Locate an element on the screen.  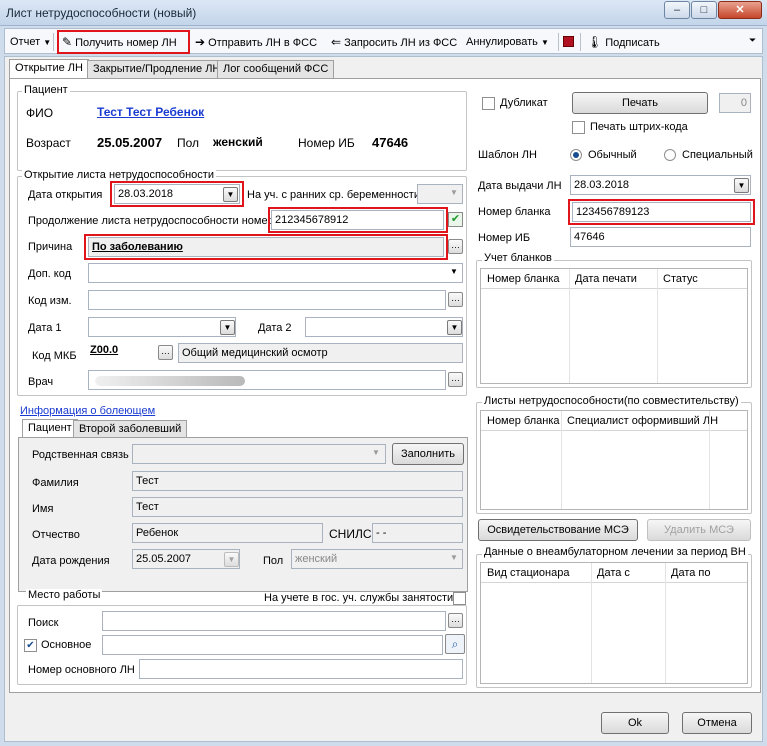
change-code-field is located at coordinates (267, 300).